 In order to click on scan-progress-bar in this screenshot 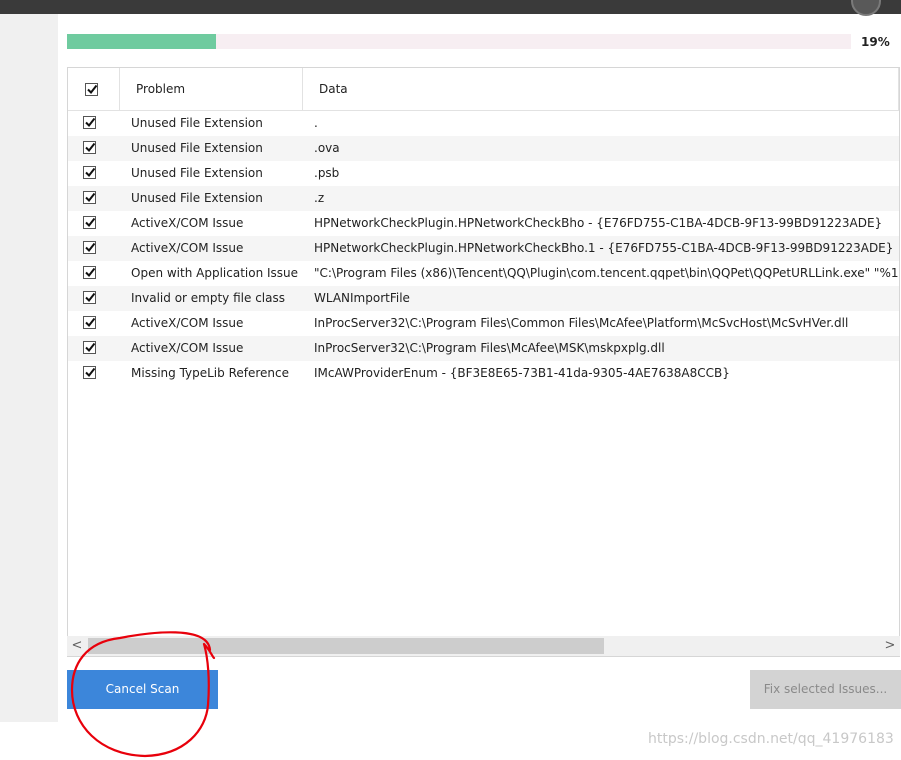, I will do `click(459, 41)`.